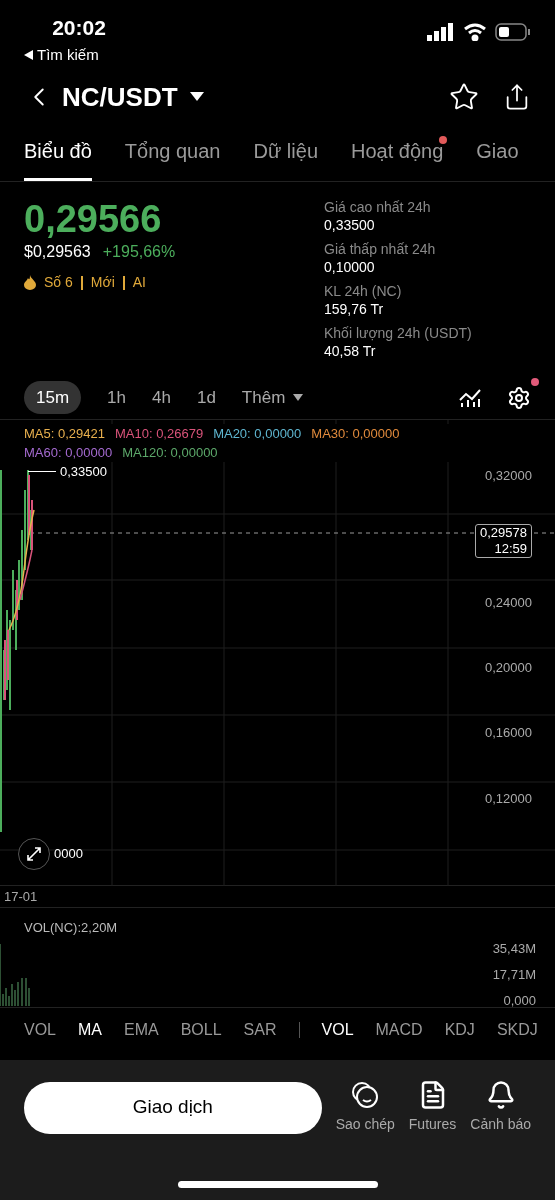  Describe the element at coordinates (441, 32) in the screenshot. I see `signal-icon` at that location.